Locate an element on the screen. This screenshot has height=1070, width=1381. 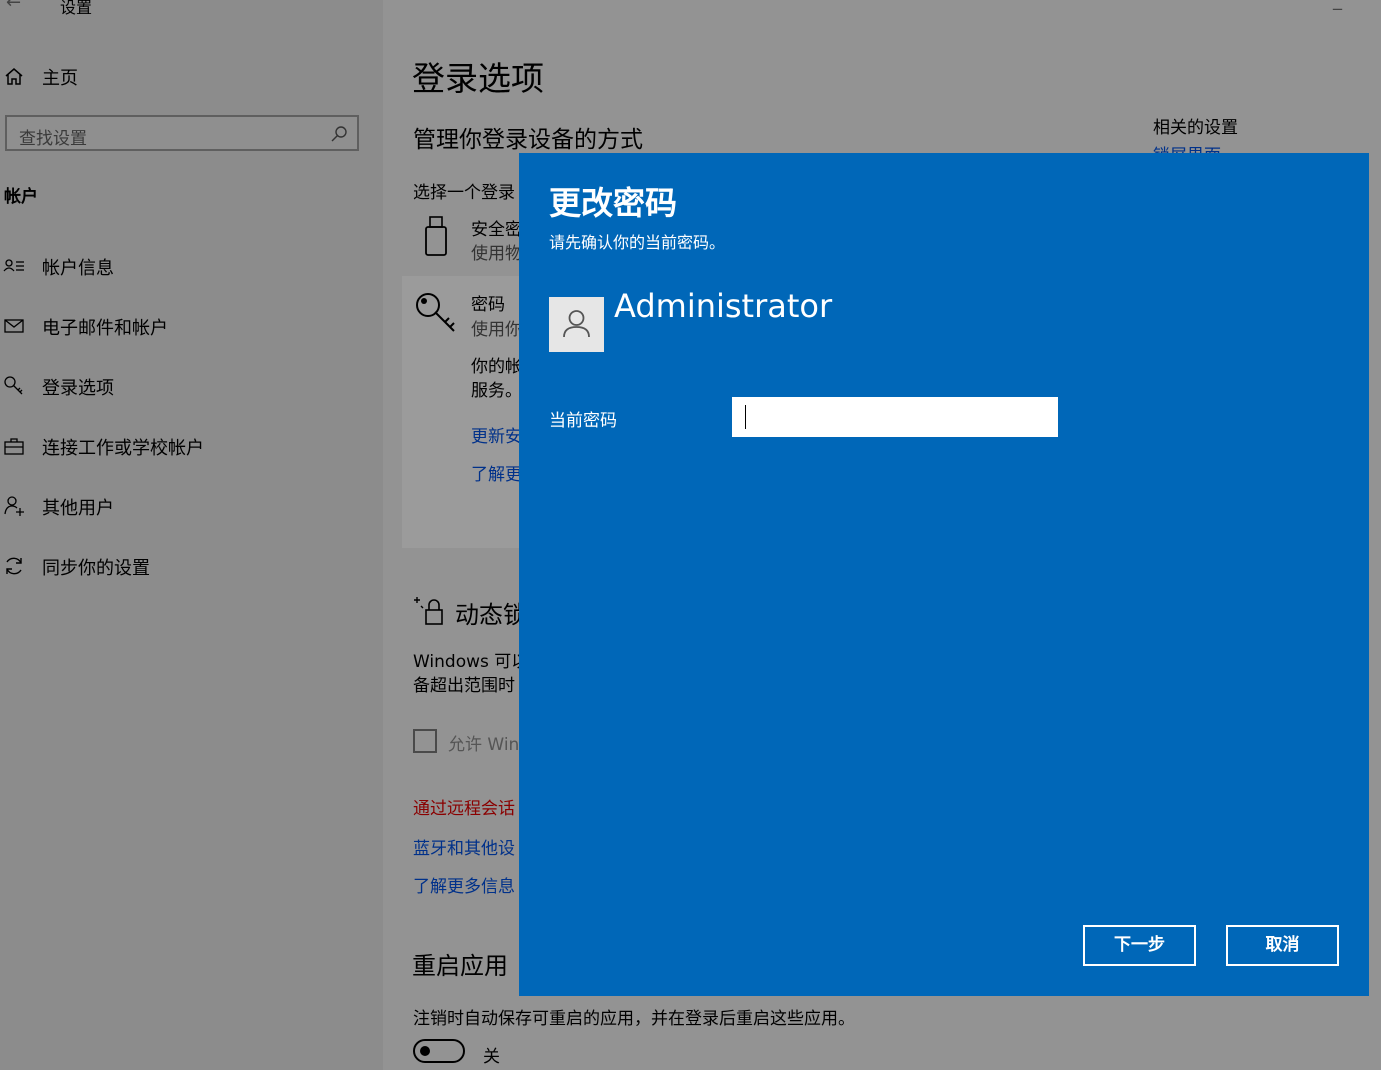
dynamic-lock-desc-line2: 备超出范围时 is located at coordinates (464, 686).